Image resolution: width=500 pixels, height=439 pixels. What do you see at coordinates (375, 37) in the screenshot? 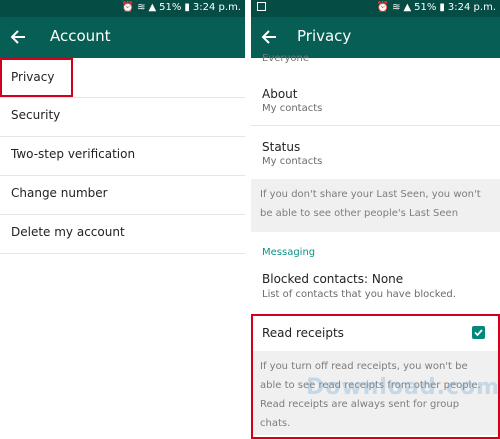
I see `app-toolbar: Privacy` at bounding box center [375, 37].